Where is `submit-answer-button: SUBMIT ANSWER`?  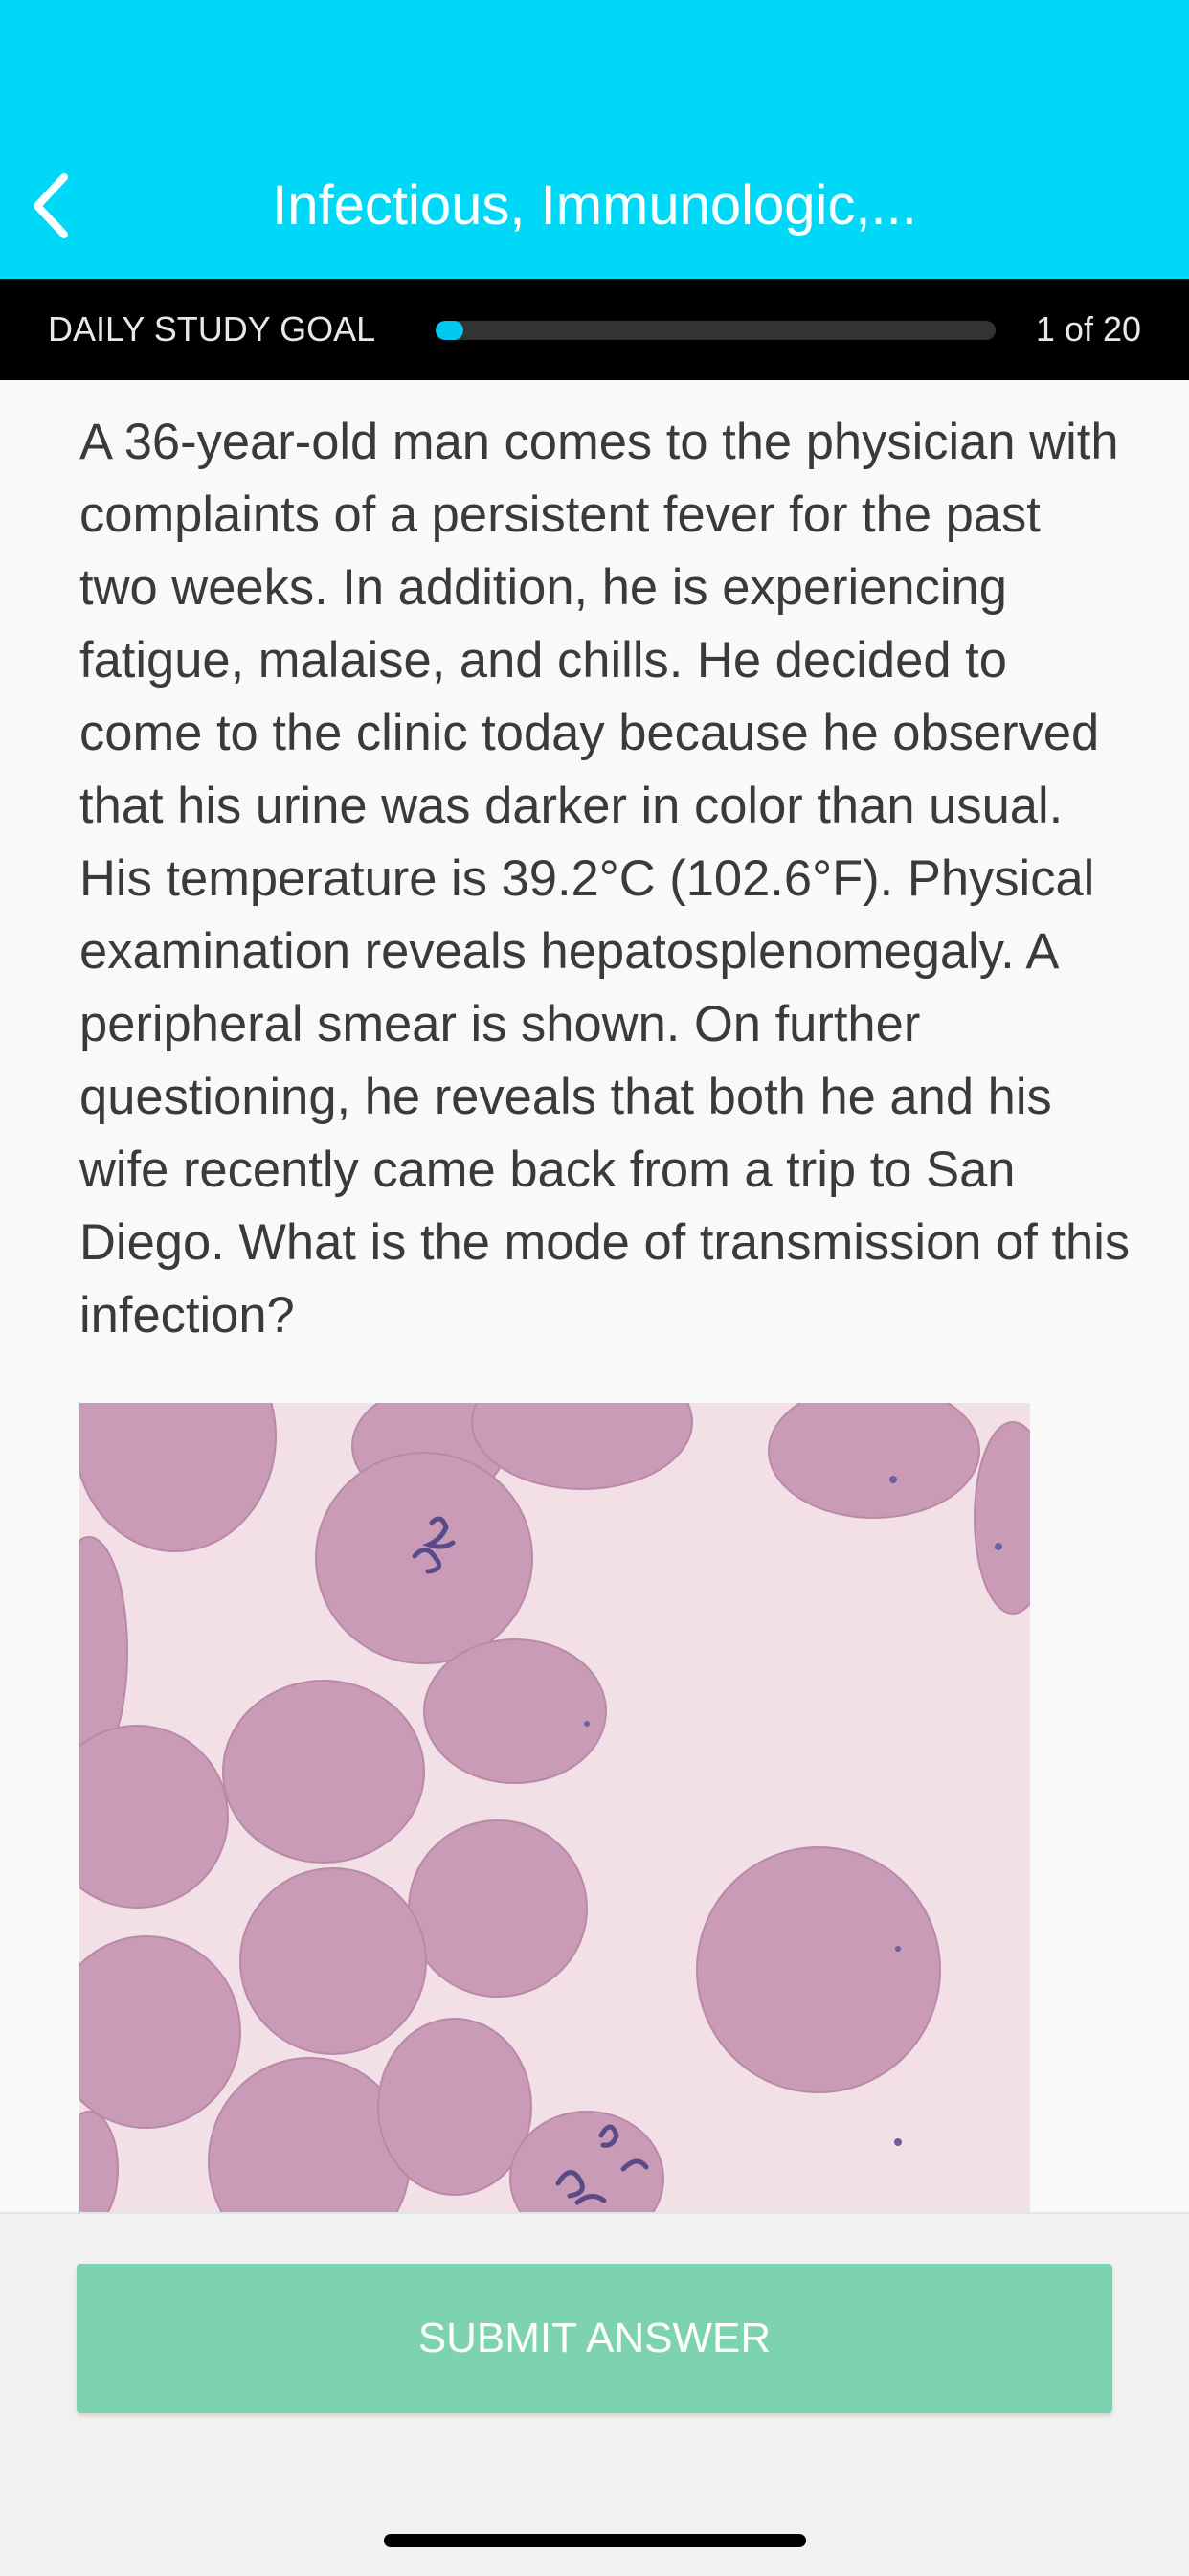 submit-answer-button: SUBMIT ANSWER is located at coordinates (594, 2338).